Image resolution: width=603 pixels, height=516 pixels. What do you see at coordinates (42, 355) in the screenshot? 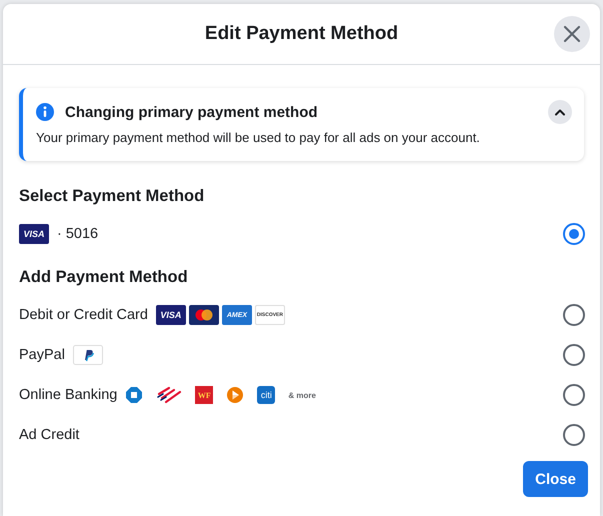
I see `option-label: PayPal` at bounding box center [42, 355].